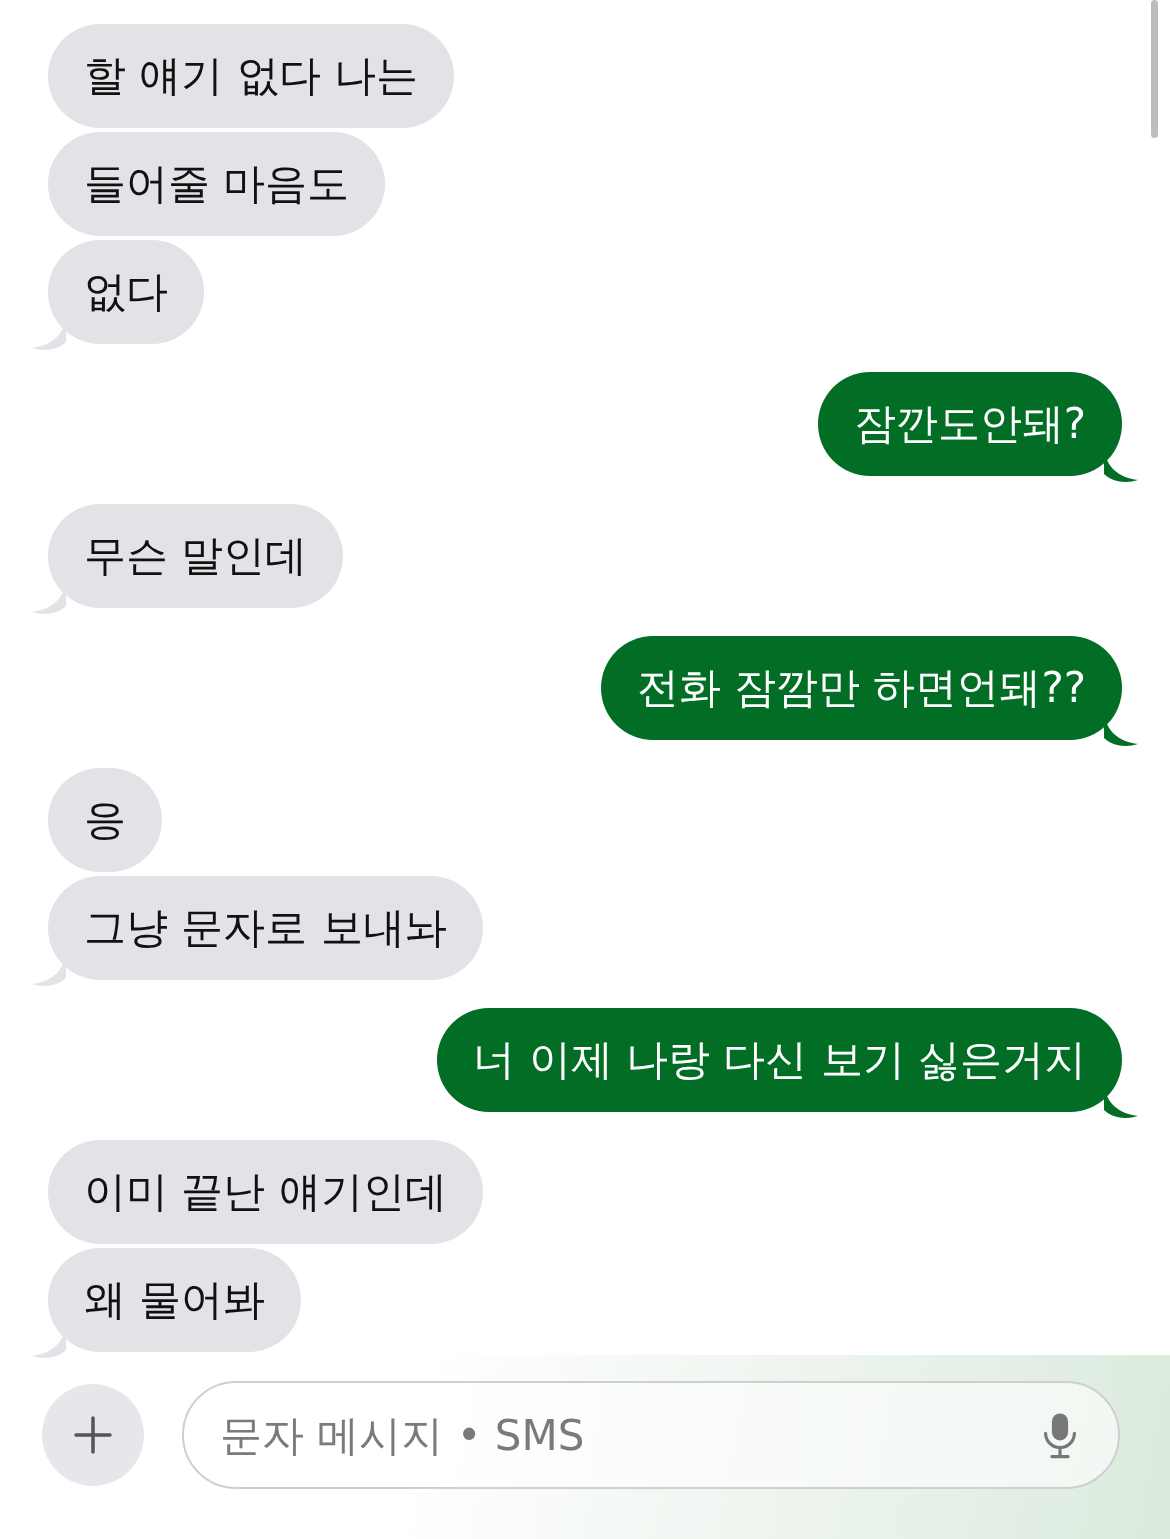 The image size is (1170, 1539). Describe the element at coordinates (651, 1435) in the screenshot. I see `message-field: 문자 메시지 • SMS` at that location.